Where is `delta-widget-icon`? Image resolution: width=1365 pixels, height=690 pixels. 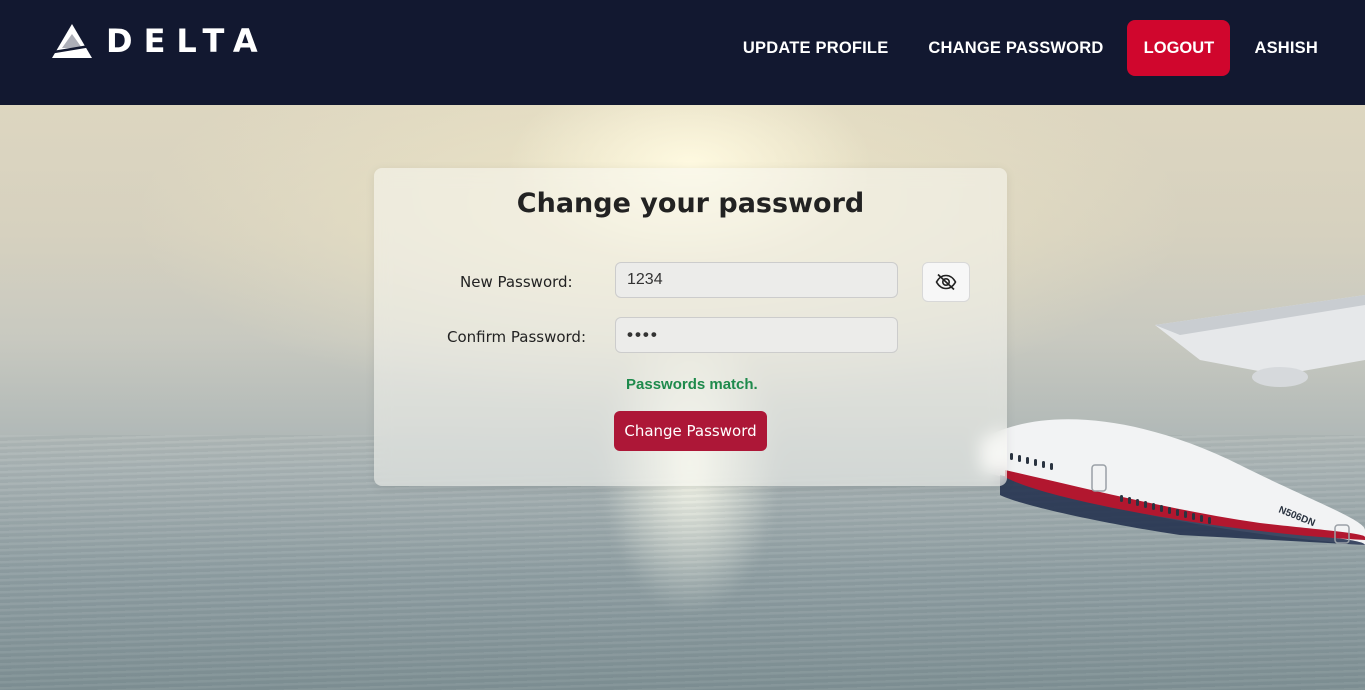
delta-widget-icon is located at coordinates (72, 41).